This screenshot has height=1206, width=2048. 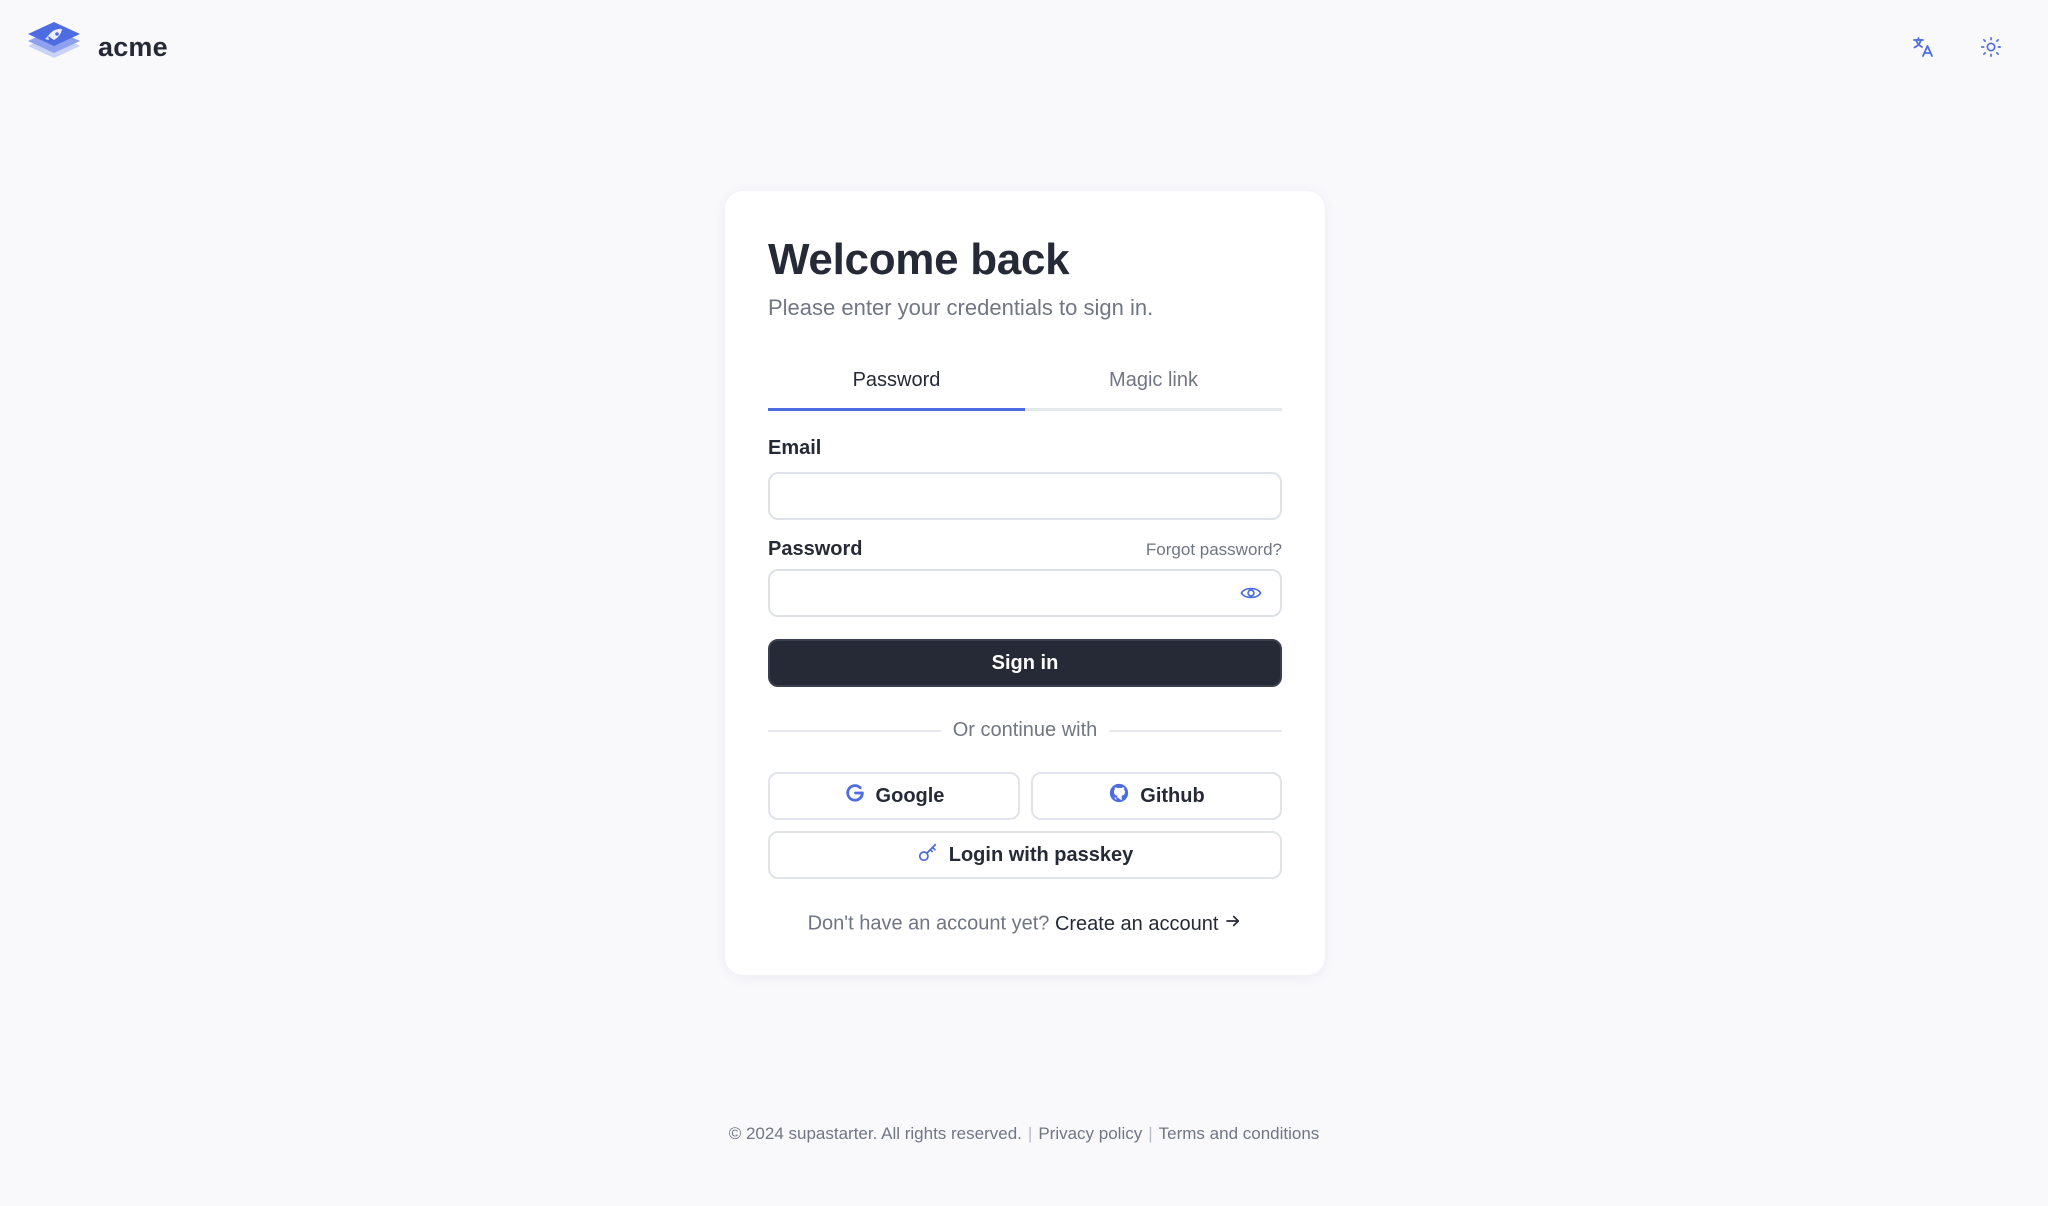 What do you see at coordinates (1025, 663) in the screenshot?
I see `sign-in-button: Sign in` at bounding box center [1025, 663].